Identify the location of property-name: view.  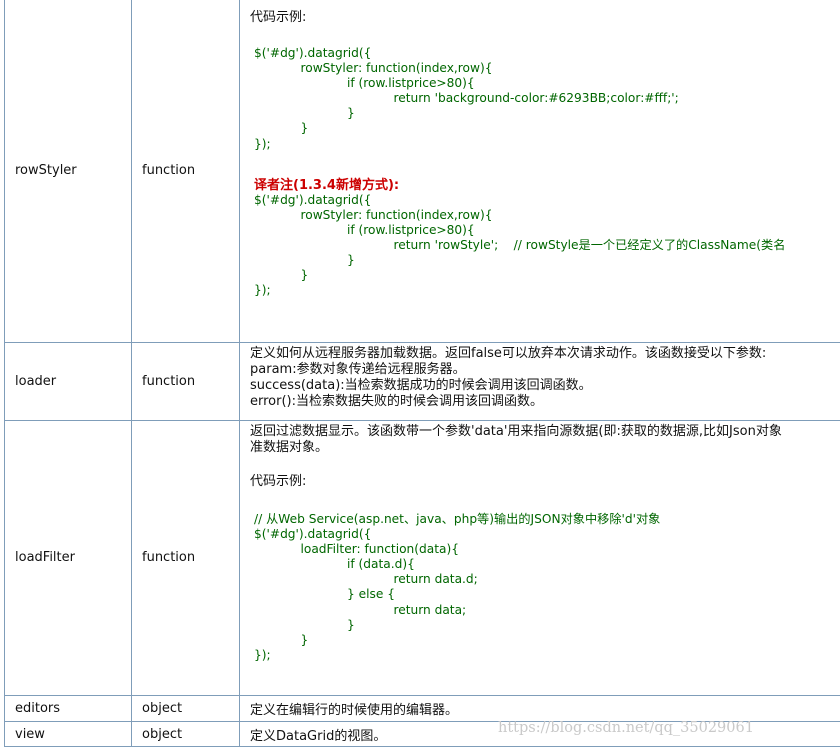
(68, 734).